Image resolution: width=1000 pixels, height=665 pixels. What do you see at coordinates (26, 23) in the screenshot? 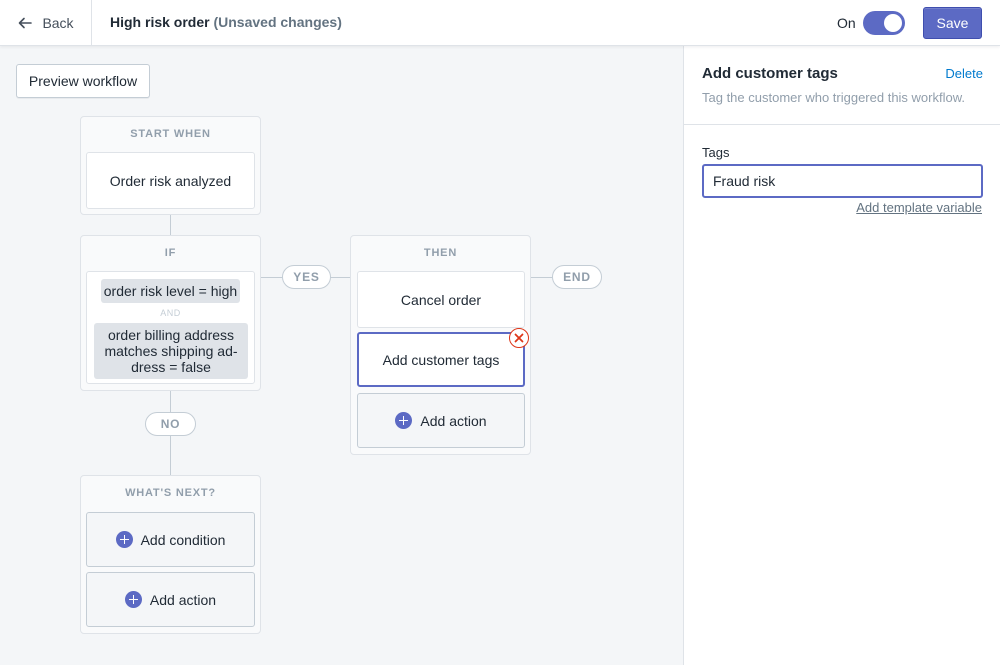
I see `arrow-left-icon` at bounding box center [26, 23].